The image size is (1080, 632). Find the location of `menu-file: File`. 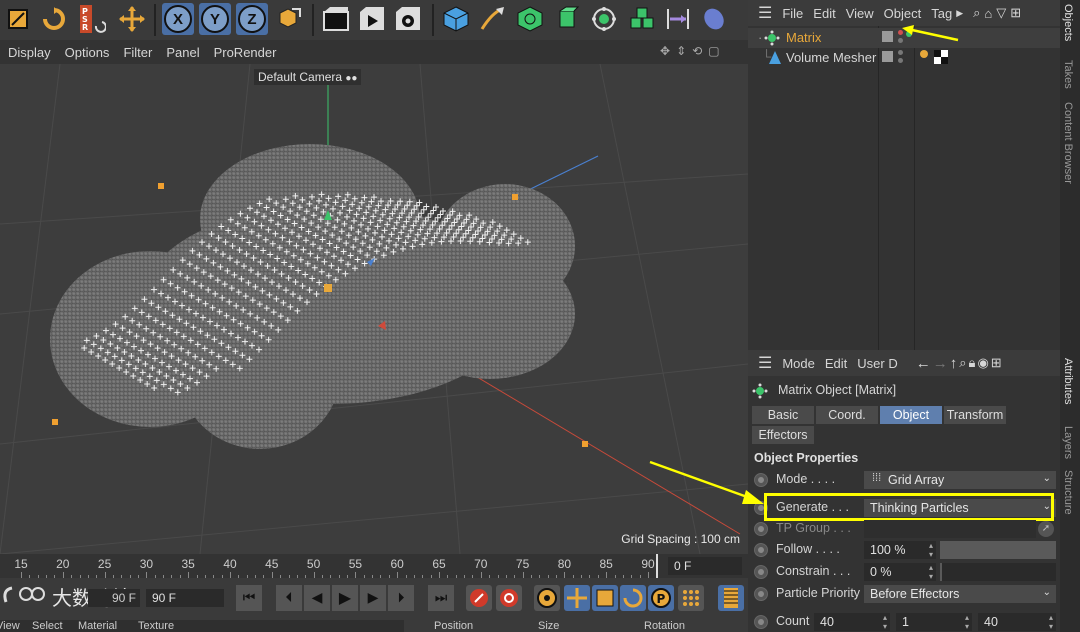

menu-file: File is located at coordinates (792, 13).